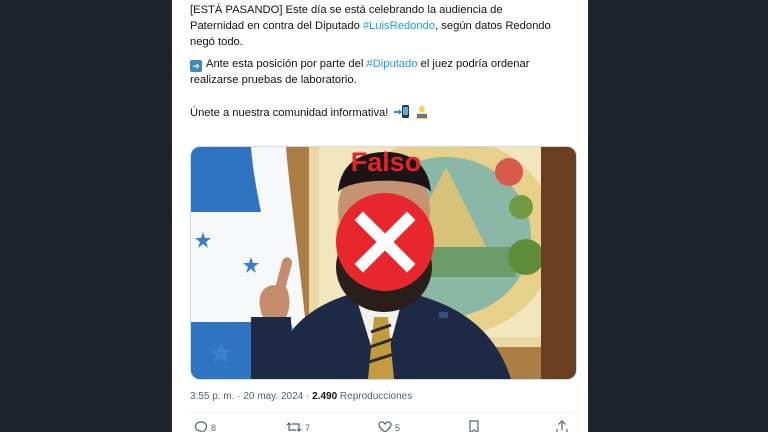 This screenshot has width=768, height=432. What do you see at coordinates (399, 26) in the screenshot?
I see `hashtag-luisredondo-link: #LuisRedondo` at bounding box center [399, 26].